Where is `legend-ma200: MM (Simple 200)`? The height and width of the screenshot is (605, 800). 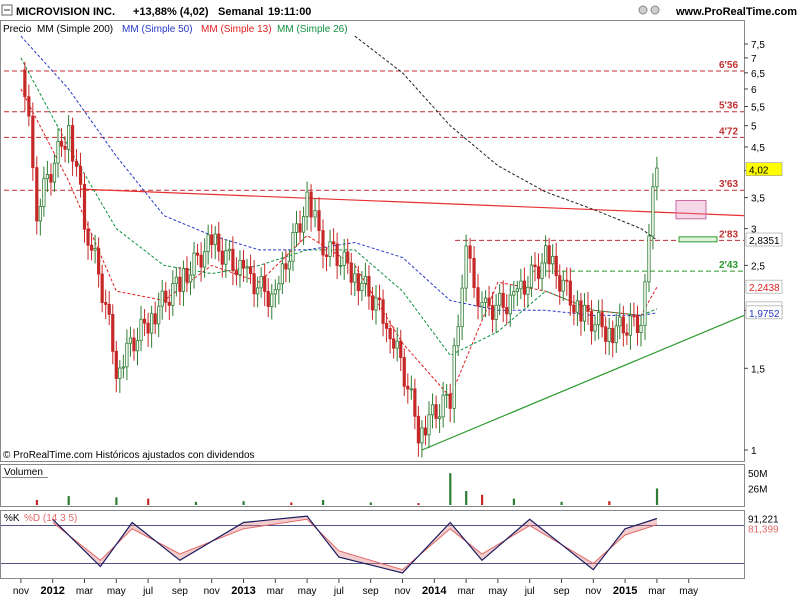
legend-ma200: MM (Simple 200) is located at coordinates (75, 29).